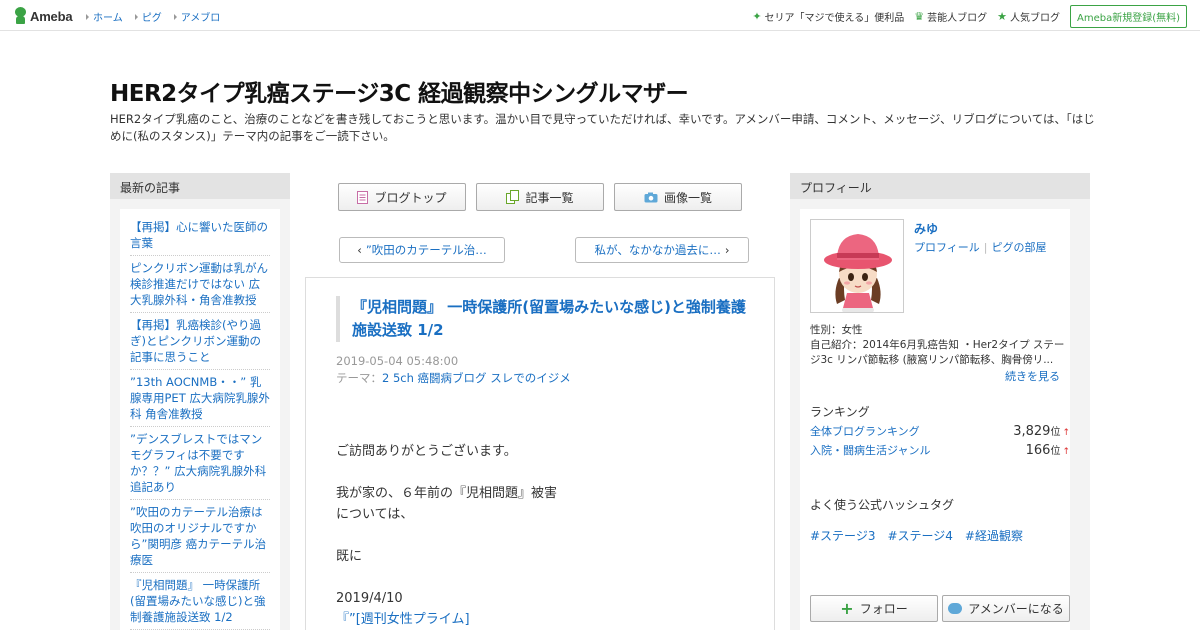  Describe the element at coordinates (359, 250) in the screenshot. I see `chevron-left-icon: ‹` at that location.